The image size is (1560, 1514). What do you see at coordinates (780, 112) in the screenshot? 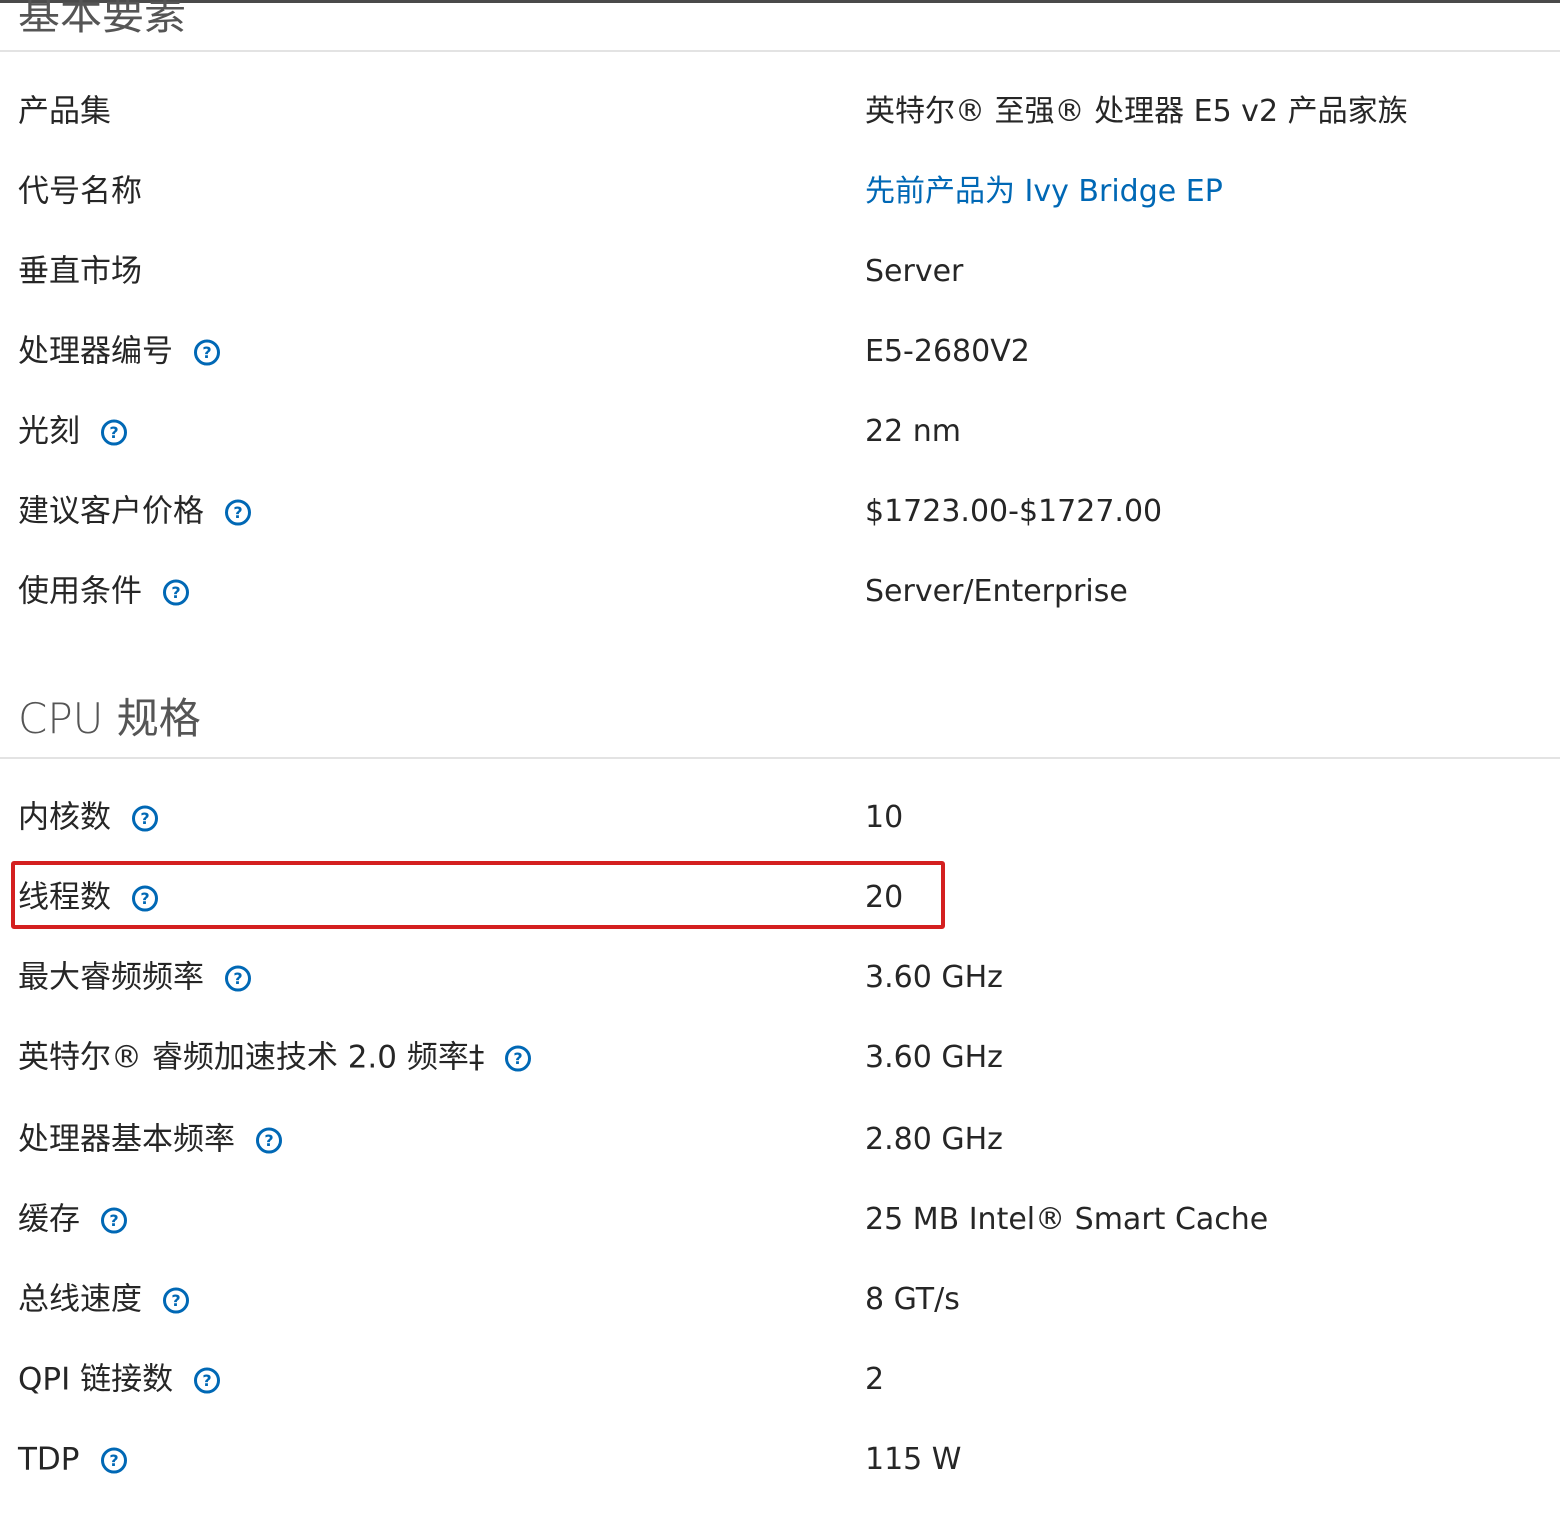
I see `spec-row-product-collection: 产品集 英特尔® 至强® 处理器 E5 v2 产品家族` at bounding box center [780, 112].